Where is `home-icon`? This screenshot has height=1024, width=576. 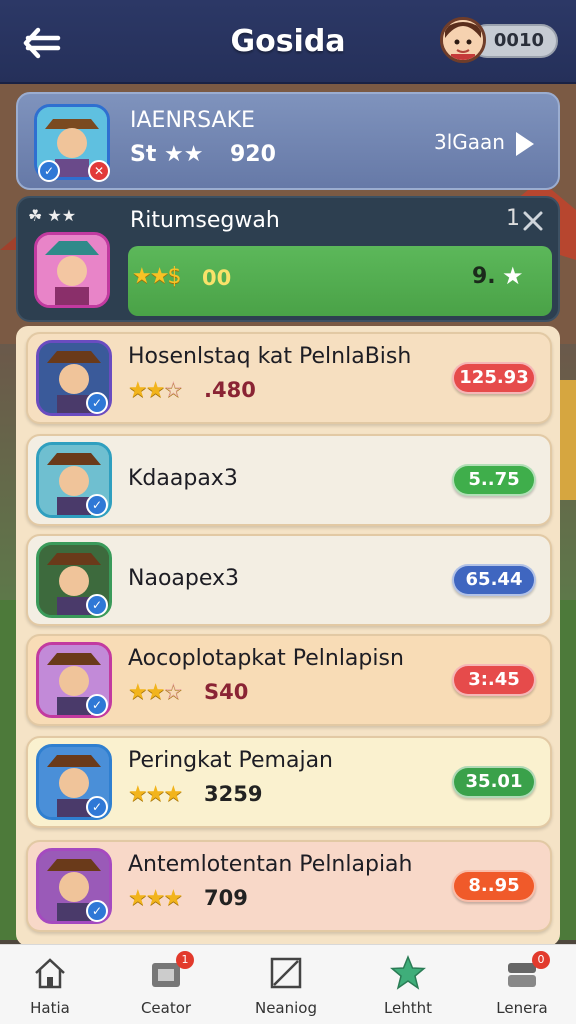 home-icon is located at coordinates (50, 973).